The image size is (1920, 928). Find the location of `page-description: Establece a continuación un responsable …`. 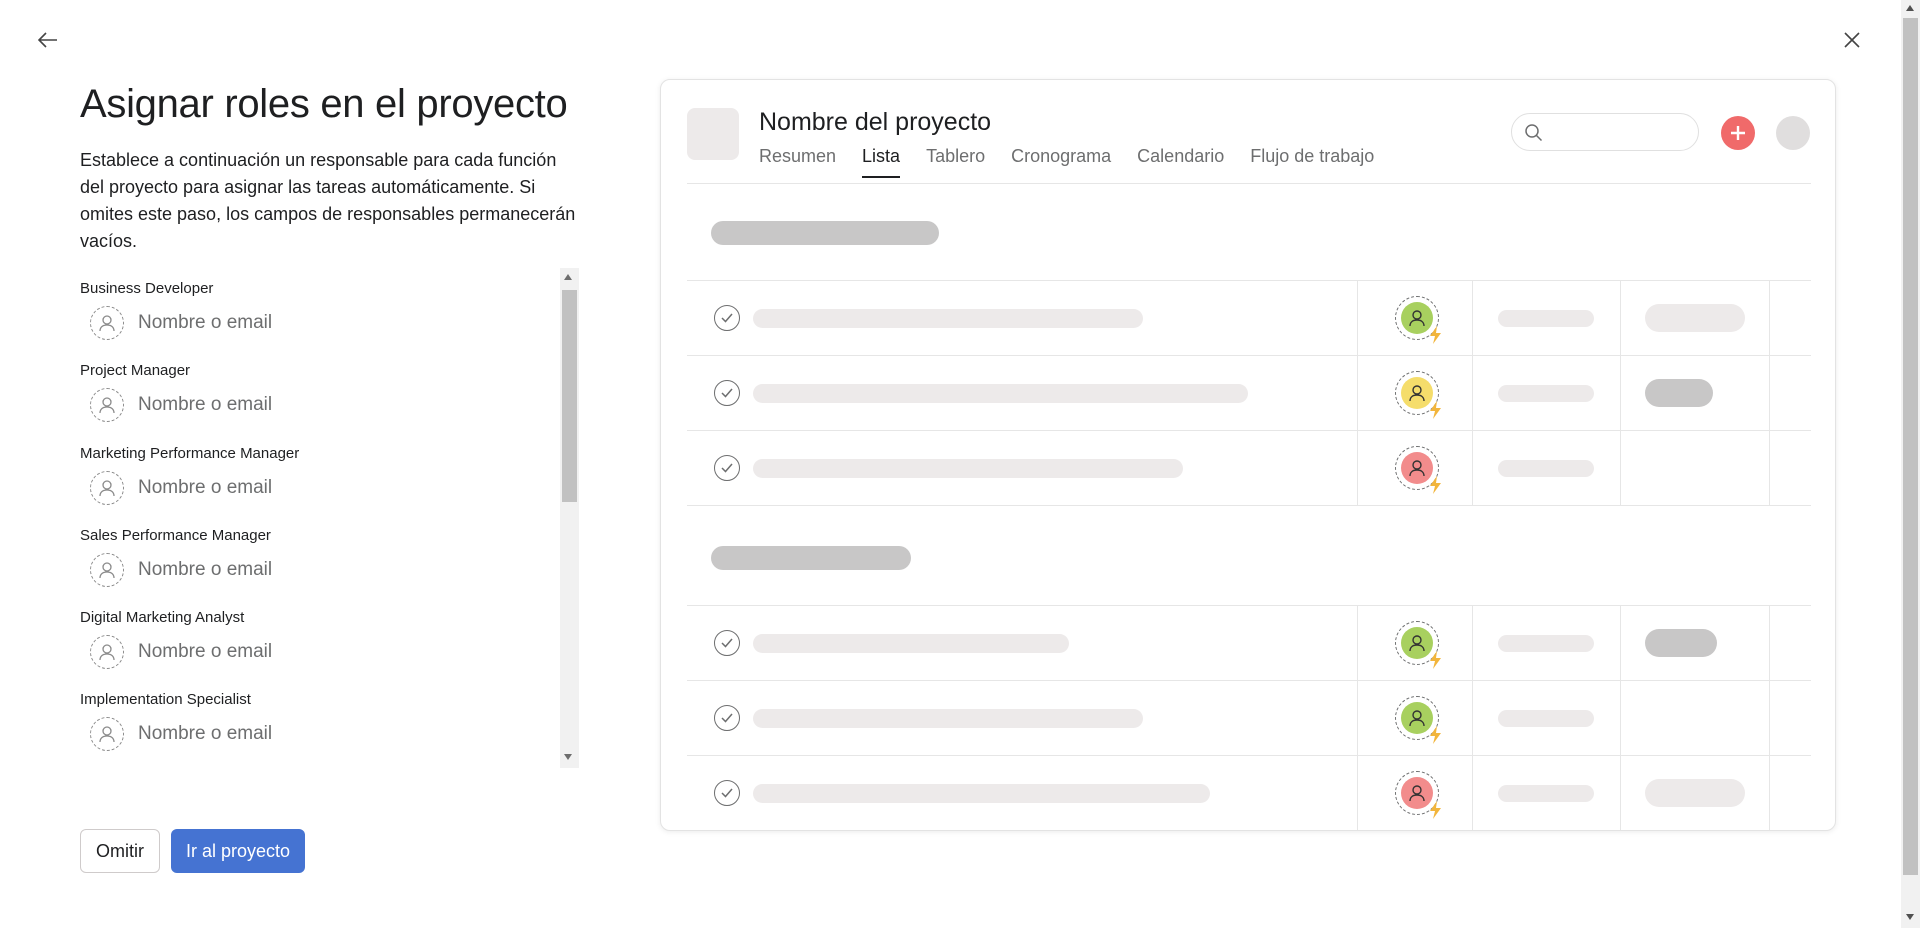

page-description: Establece a continuación un responsable … is located at coordinates (328, 200).